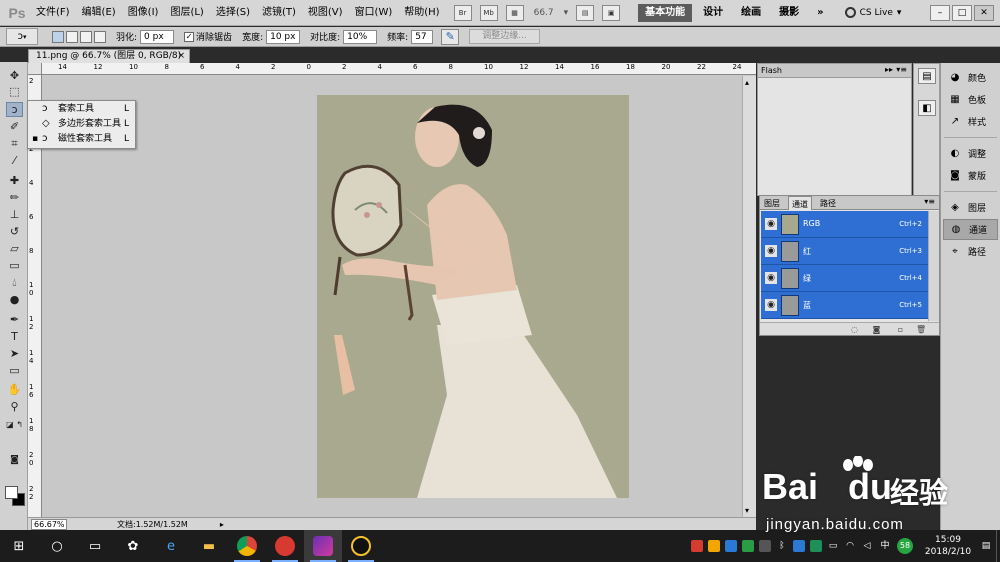 Image resolution: width=1000 pixels, height=562 pixels. I want to click on default-colors-icon: ◪ ↰, so click(14, 424).